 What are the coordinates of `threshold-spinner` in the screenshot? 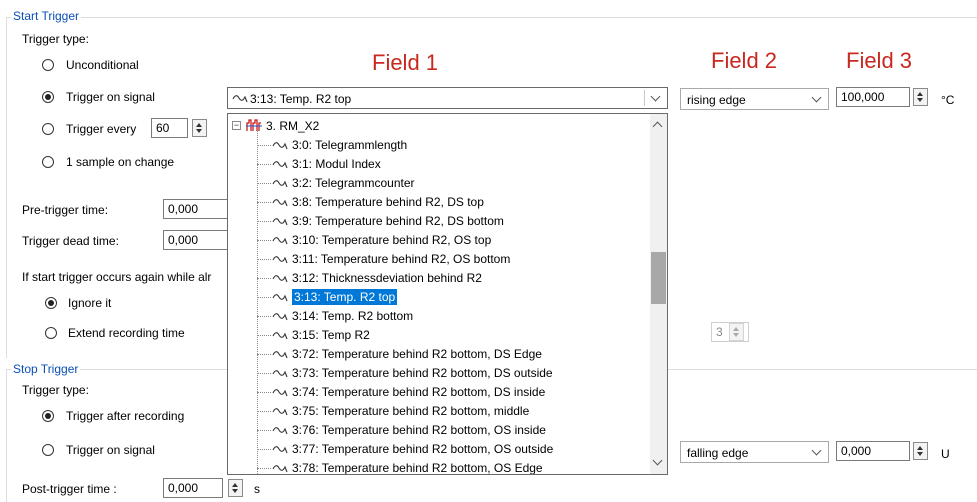 It's located at (920, 97).